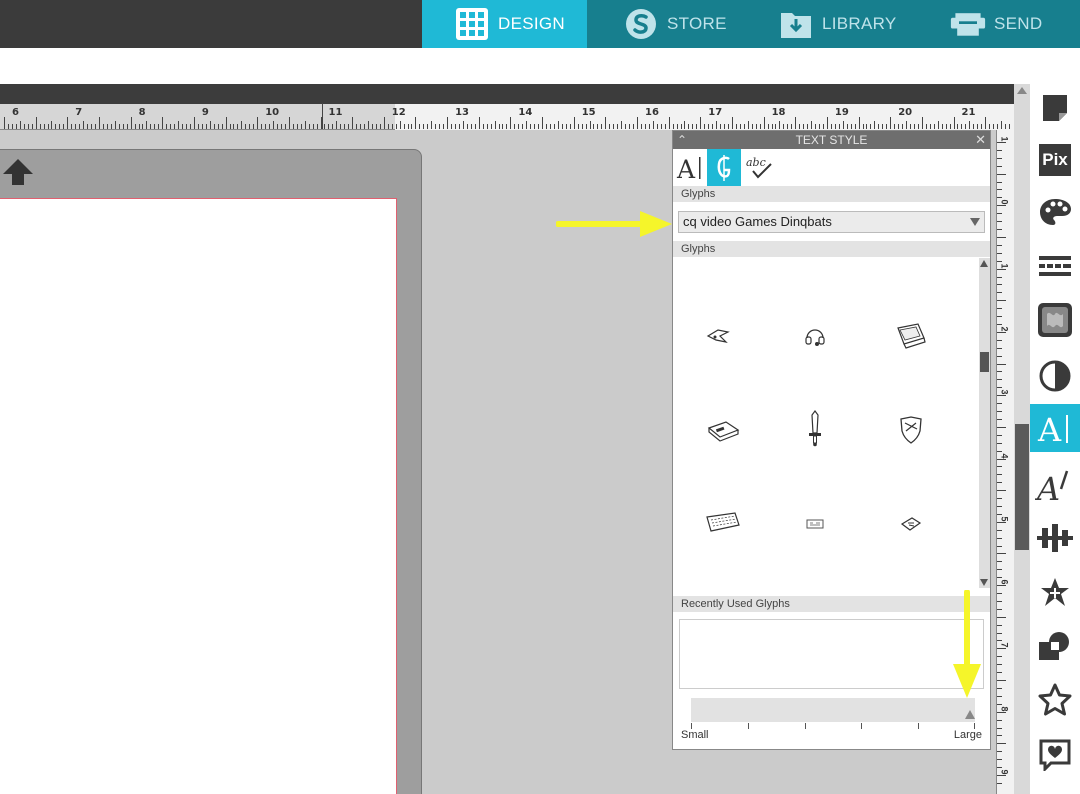 The image size is (1080, 794). I want to click on tab-store: STORE, so click(668, 24).